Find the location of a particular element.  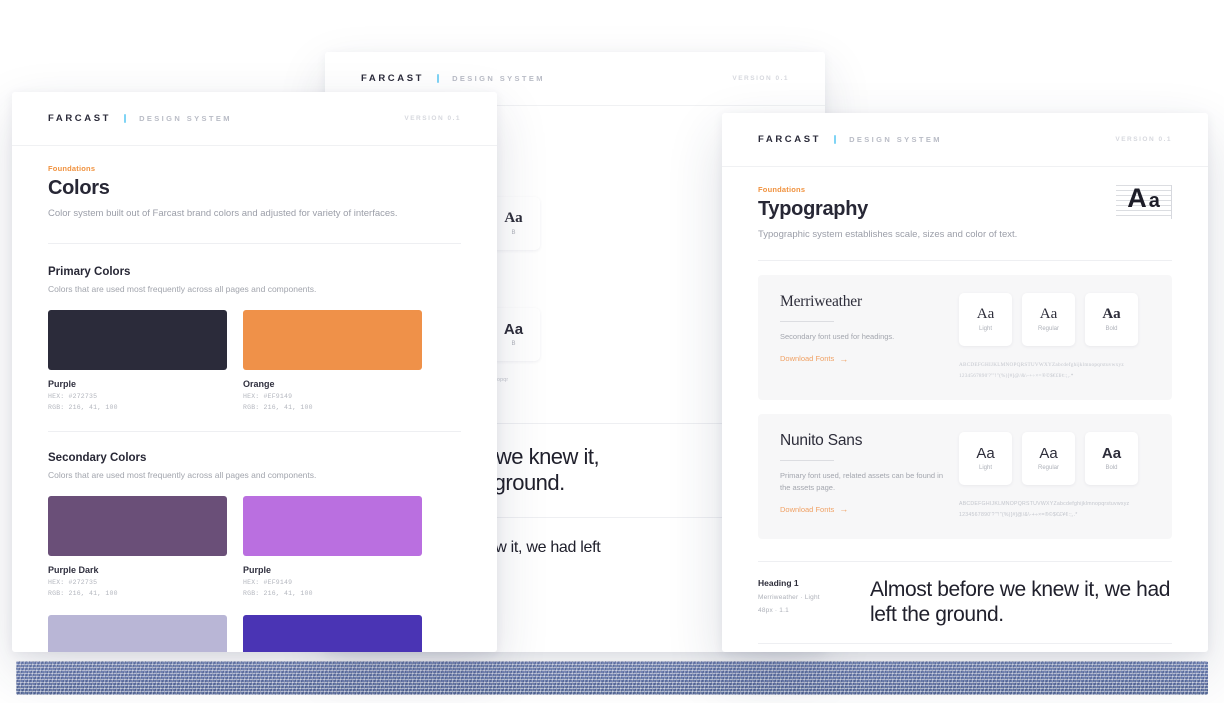

decorative-bottom-band is located at coordinates (612, 678).